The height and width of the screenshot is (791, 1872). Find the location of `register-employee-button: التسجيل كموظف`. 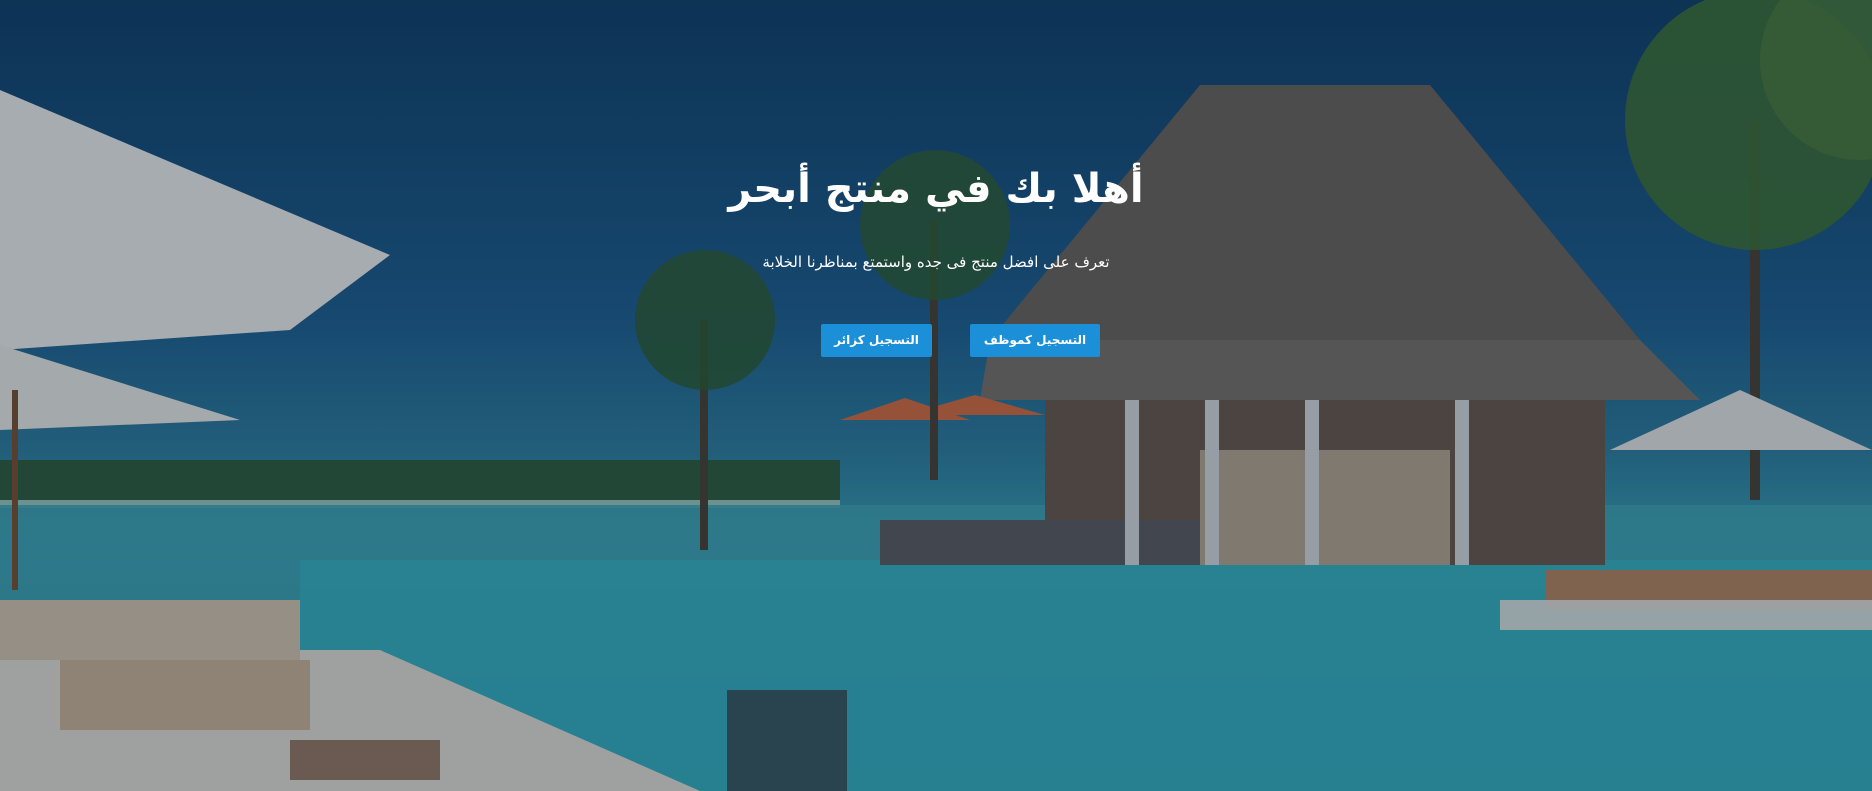

register-employee-button: التسجيل كموظف is located at coordinates (1035, 340).